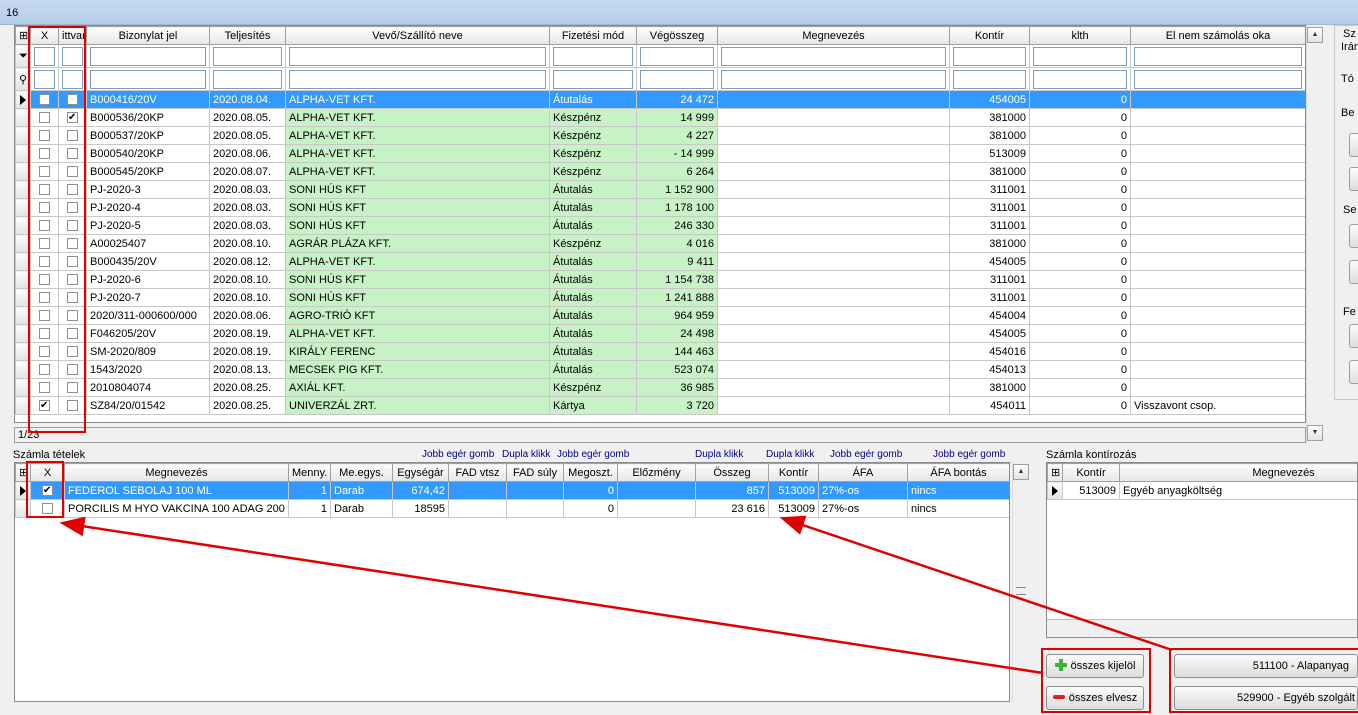  What do you see at coordinates (976, 583) in the screenshot?
I see `arrow-to-item-kontir` at bounding box center [976, 583].